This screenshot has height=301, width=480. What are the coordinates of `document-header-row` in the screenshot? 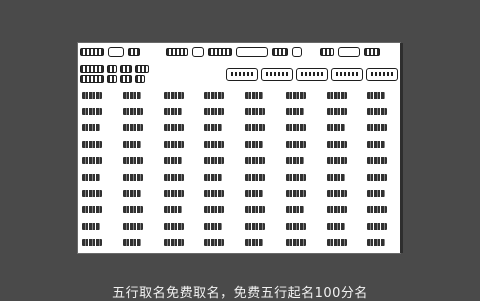 It's located at (239, 52).